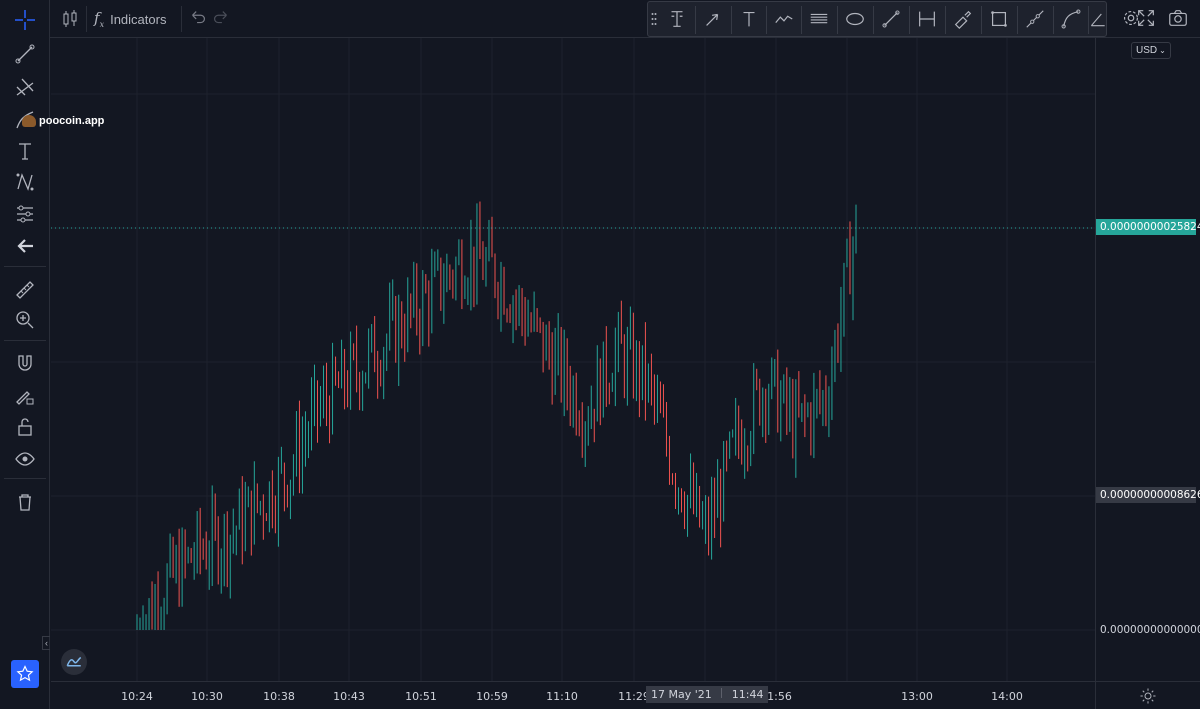 The width and height of the screenshot is (1200, 709). I want to click on crosshair-date: 17 May '21, so click(681, 694).